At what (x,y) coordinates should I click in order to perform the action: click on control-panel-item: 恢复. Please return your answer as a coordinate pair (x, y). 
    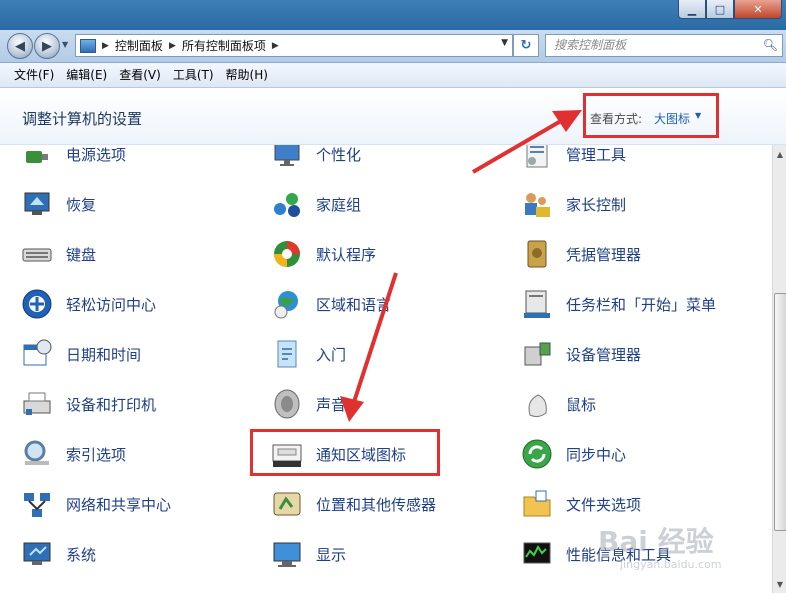
    Looking at the image, I should click on (145, 204).